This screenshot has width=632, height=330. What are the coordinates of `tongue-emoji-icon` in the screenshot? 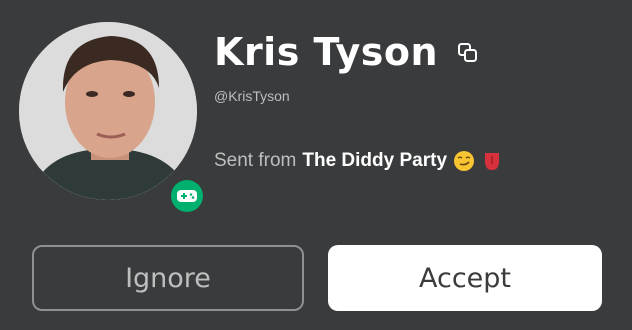 It's located at (492, 161).